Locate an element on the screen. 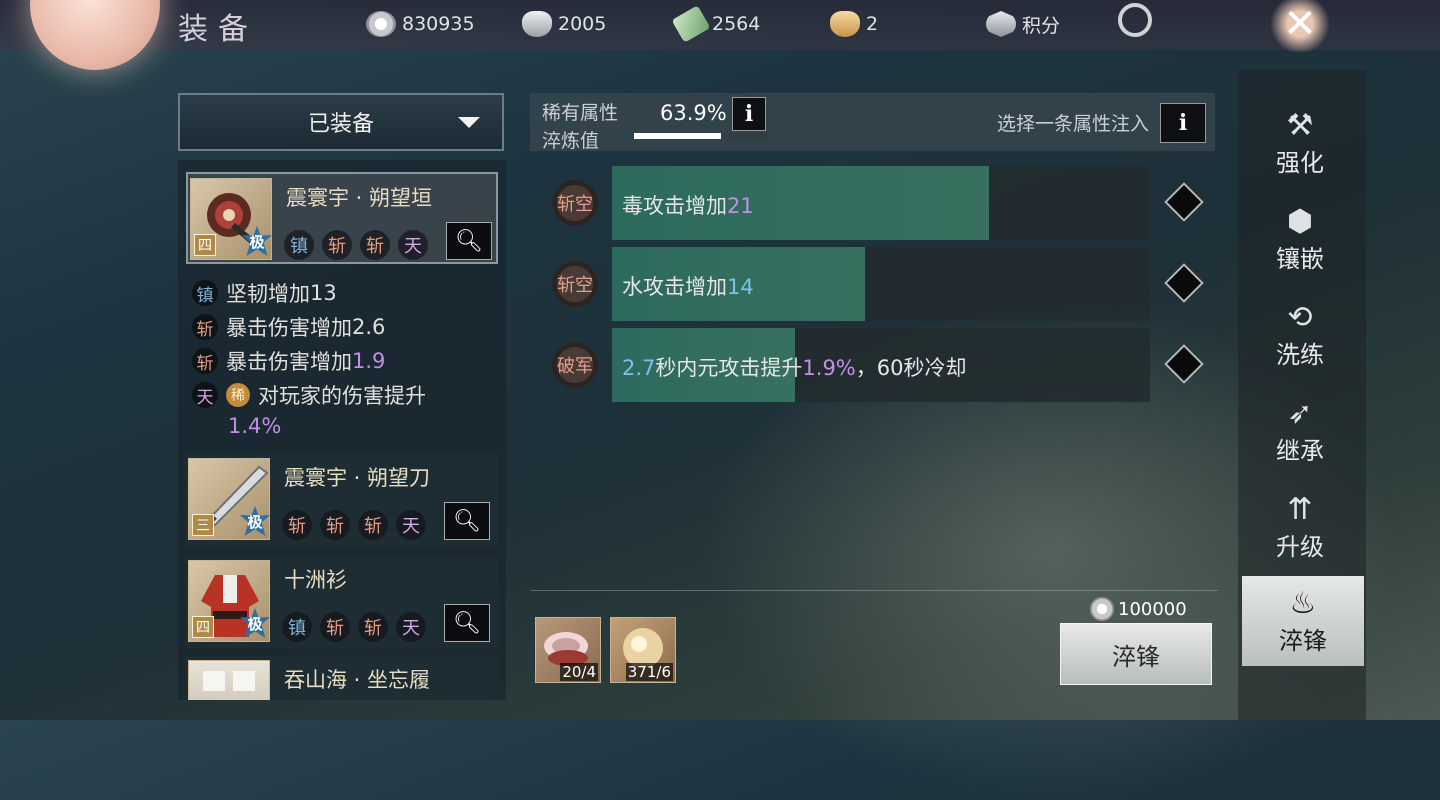 The height and width of the screenshot is (800, 1440). right-nav: ⚒ 强化 ⬢ 镶嵌 ⟲ 洗练 ➶ 继承 ⇈ 升级 ♨ 淬锋 is located at coordinates (1302, 395).